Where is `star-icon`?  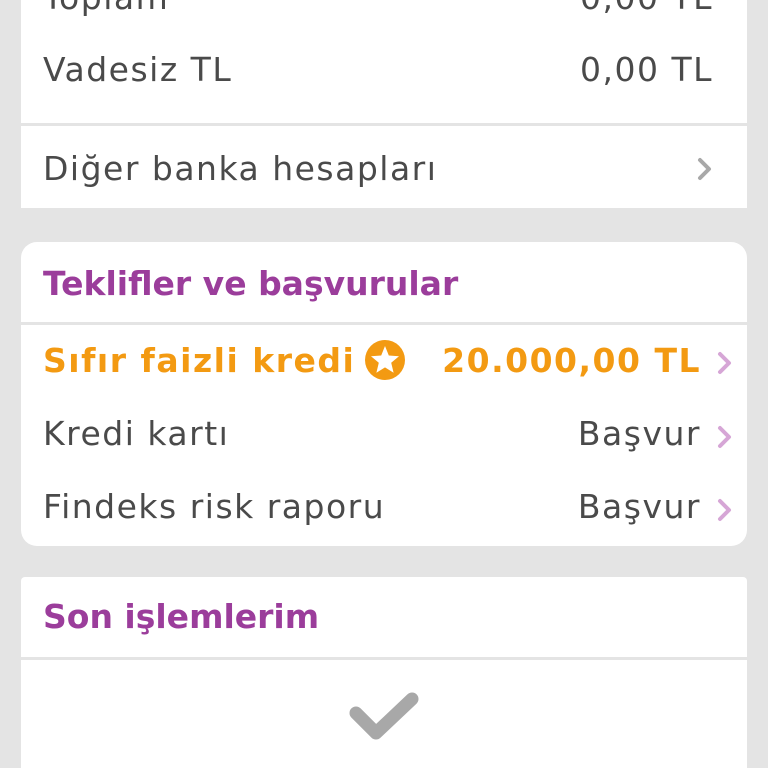
star-icon is located at coordinates (385, 359).